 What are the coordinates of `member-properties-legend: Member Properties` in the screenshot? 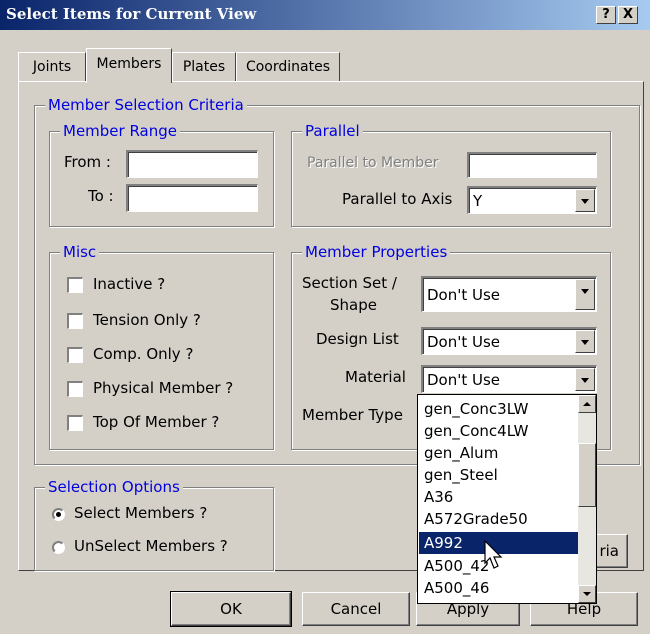 It's located at (376, 252).